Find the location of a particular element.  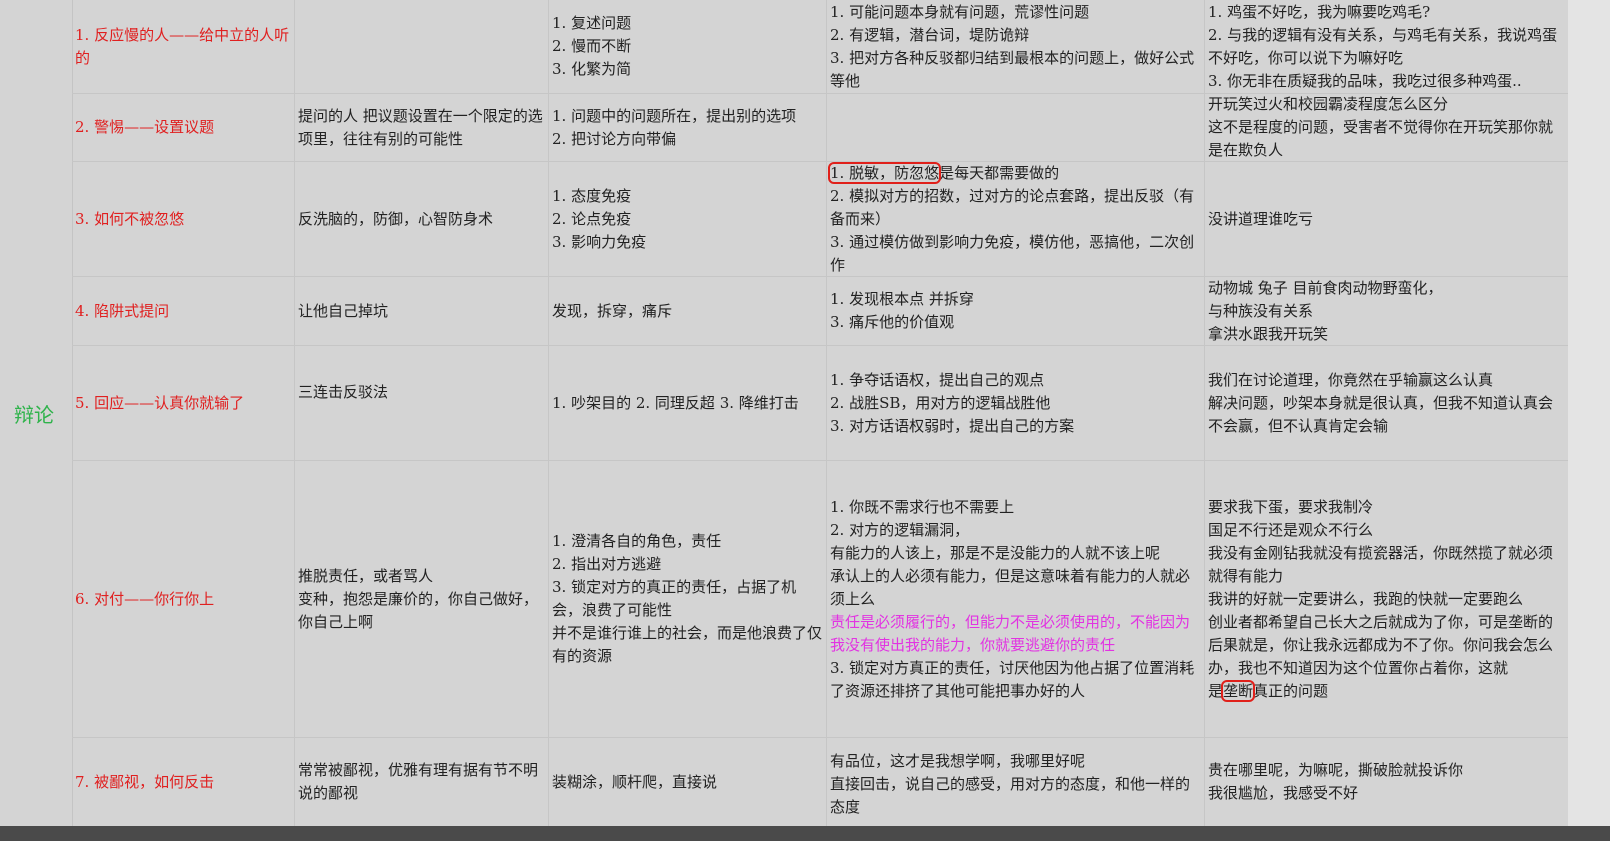

example-text: 真正的问题 is located at coordinates (1291, 690).